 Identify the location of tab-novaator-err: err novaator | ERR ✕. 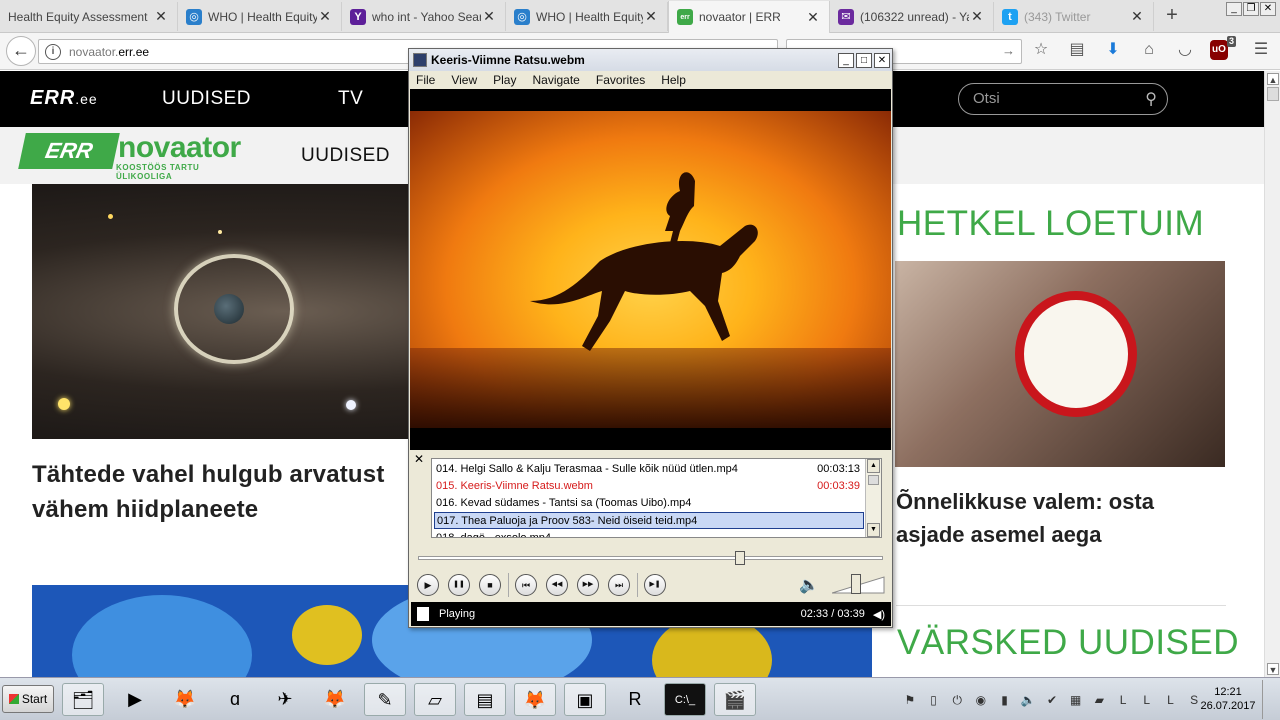
(749, 17).